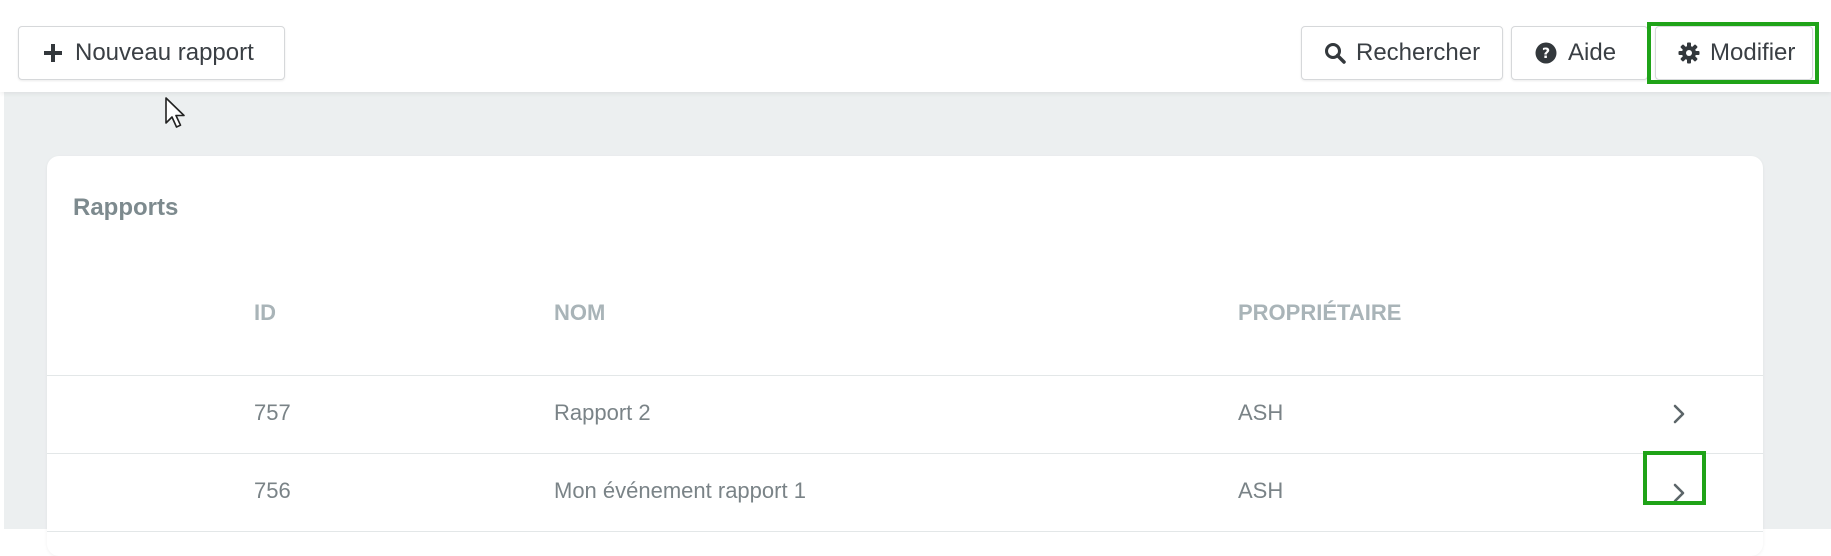  What do you see at coordinates (1753, 52) in the screenshot?
I see `edit-label: Modifier` at bounding box center [1753, 52].